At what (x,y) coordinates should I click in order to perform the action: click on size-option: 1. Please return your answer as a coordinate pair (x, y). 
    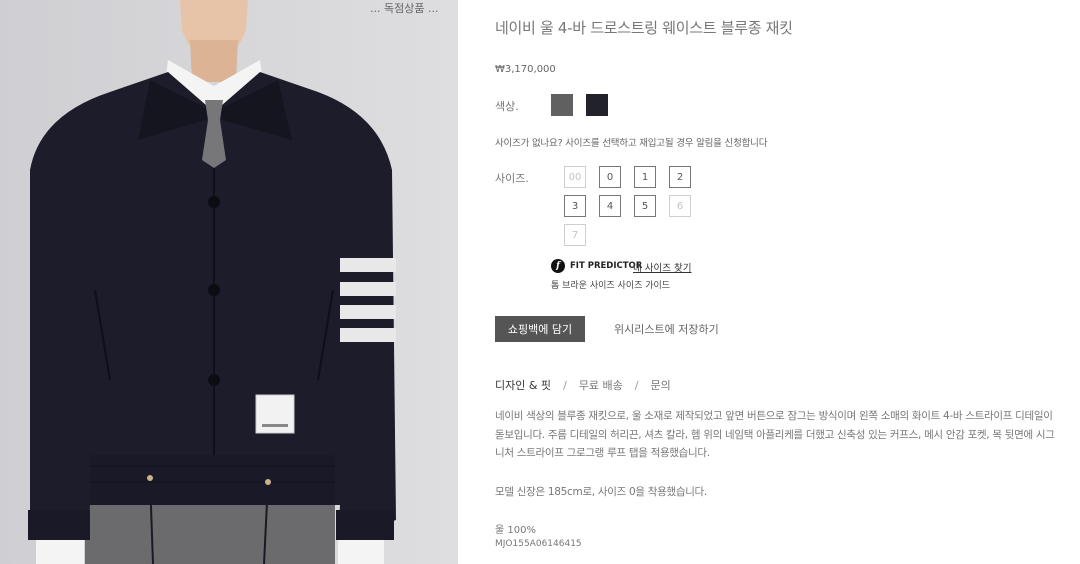
    Looking at the image, I should click on (645, 177).